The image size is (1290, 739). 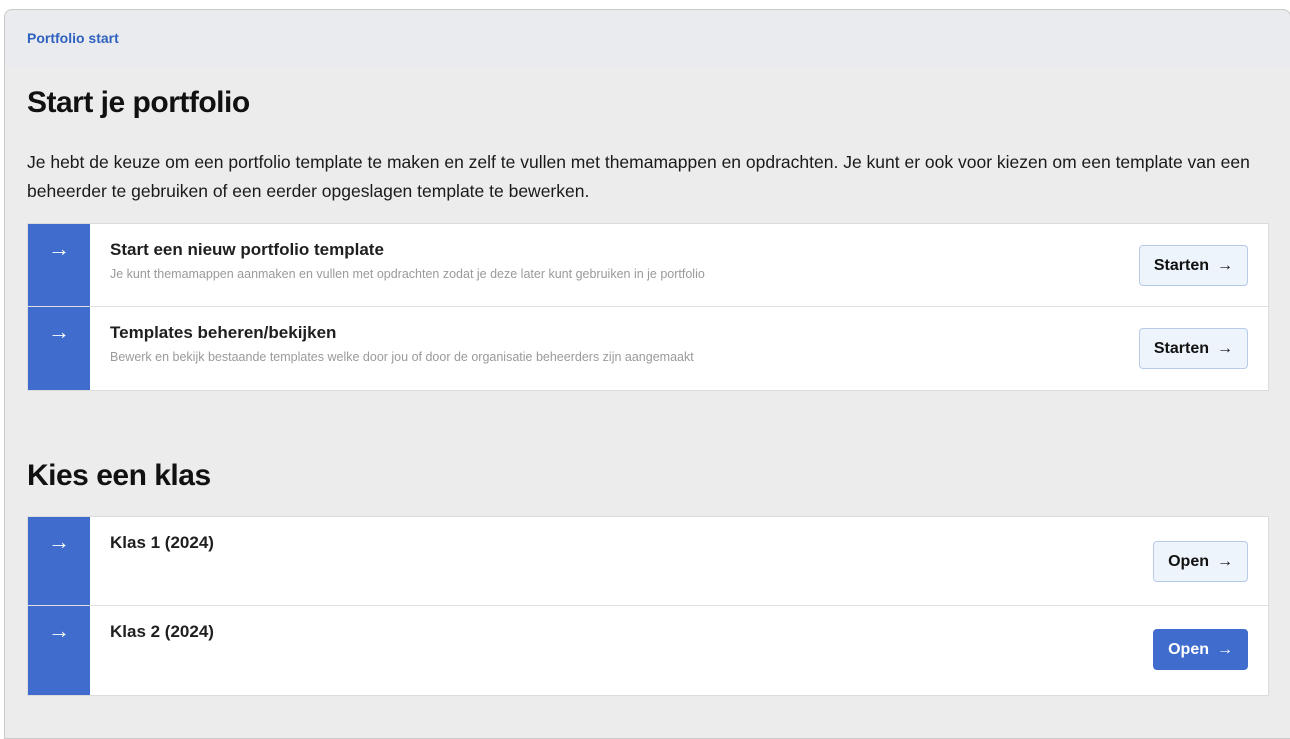 What do you see at coordinates (648, 650) in the screenshot?
I see `list-item-klas-2: → Klas 2 (2024) Open →` at bounding box center [648, 650].